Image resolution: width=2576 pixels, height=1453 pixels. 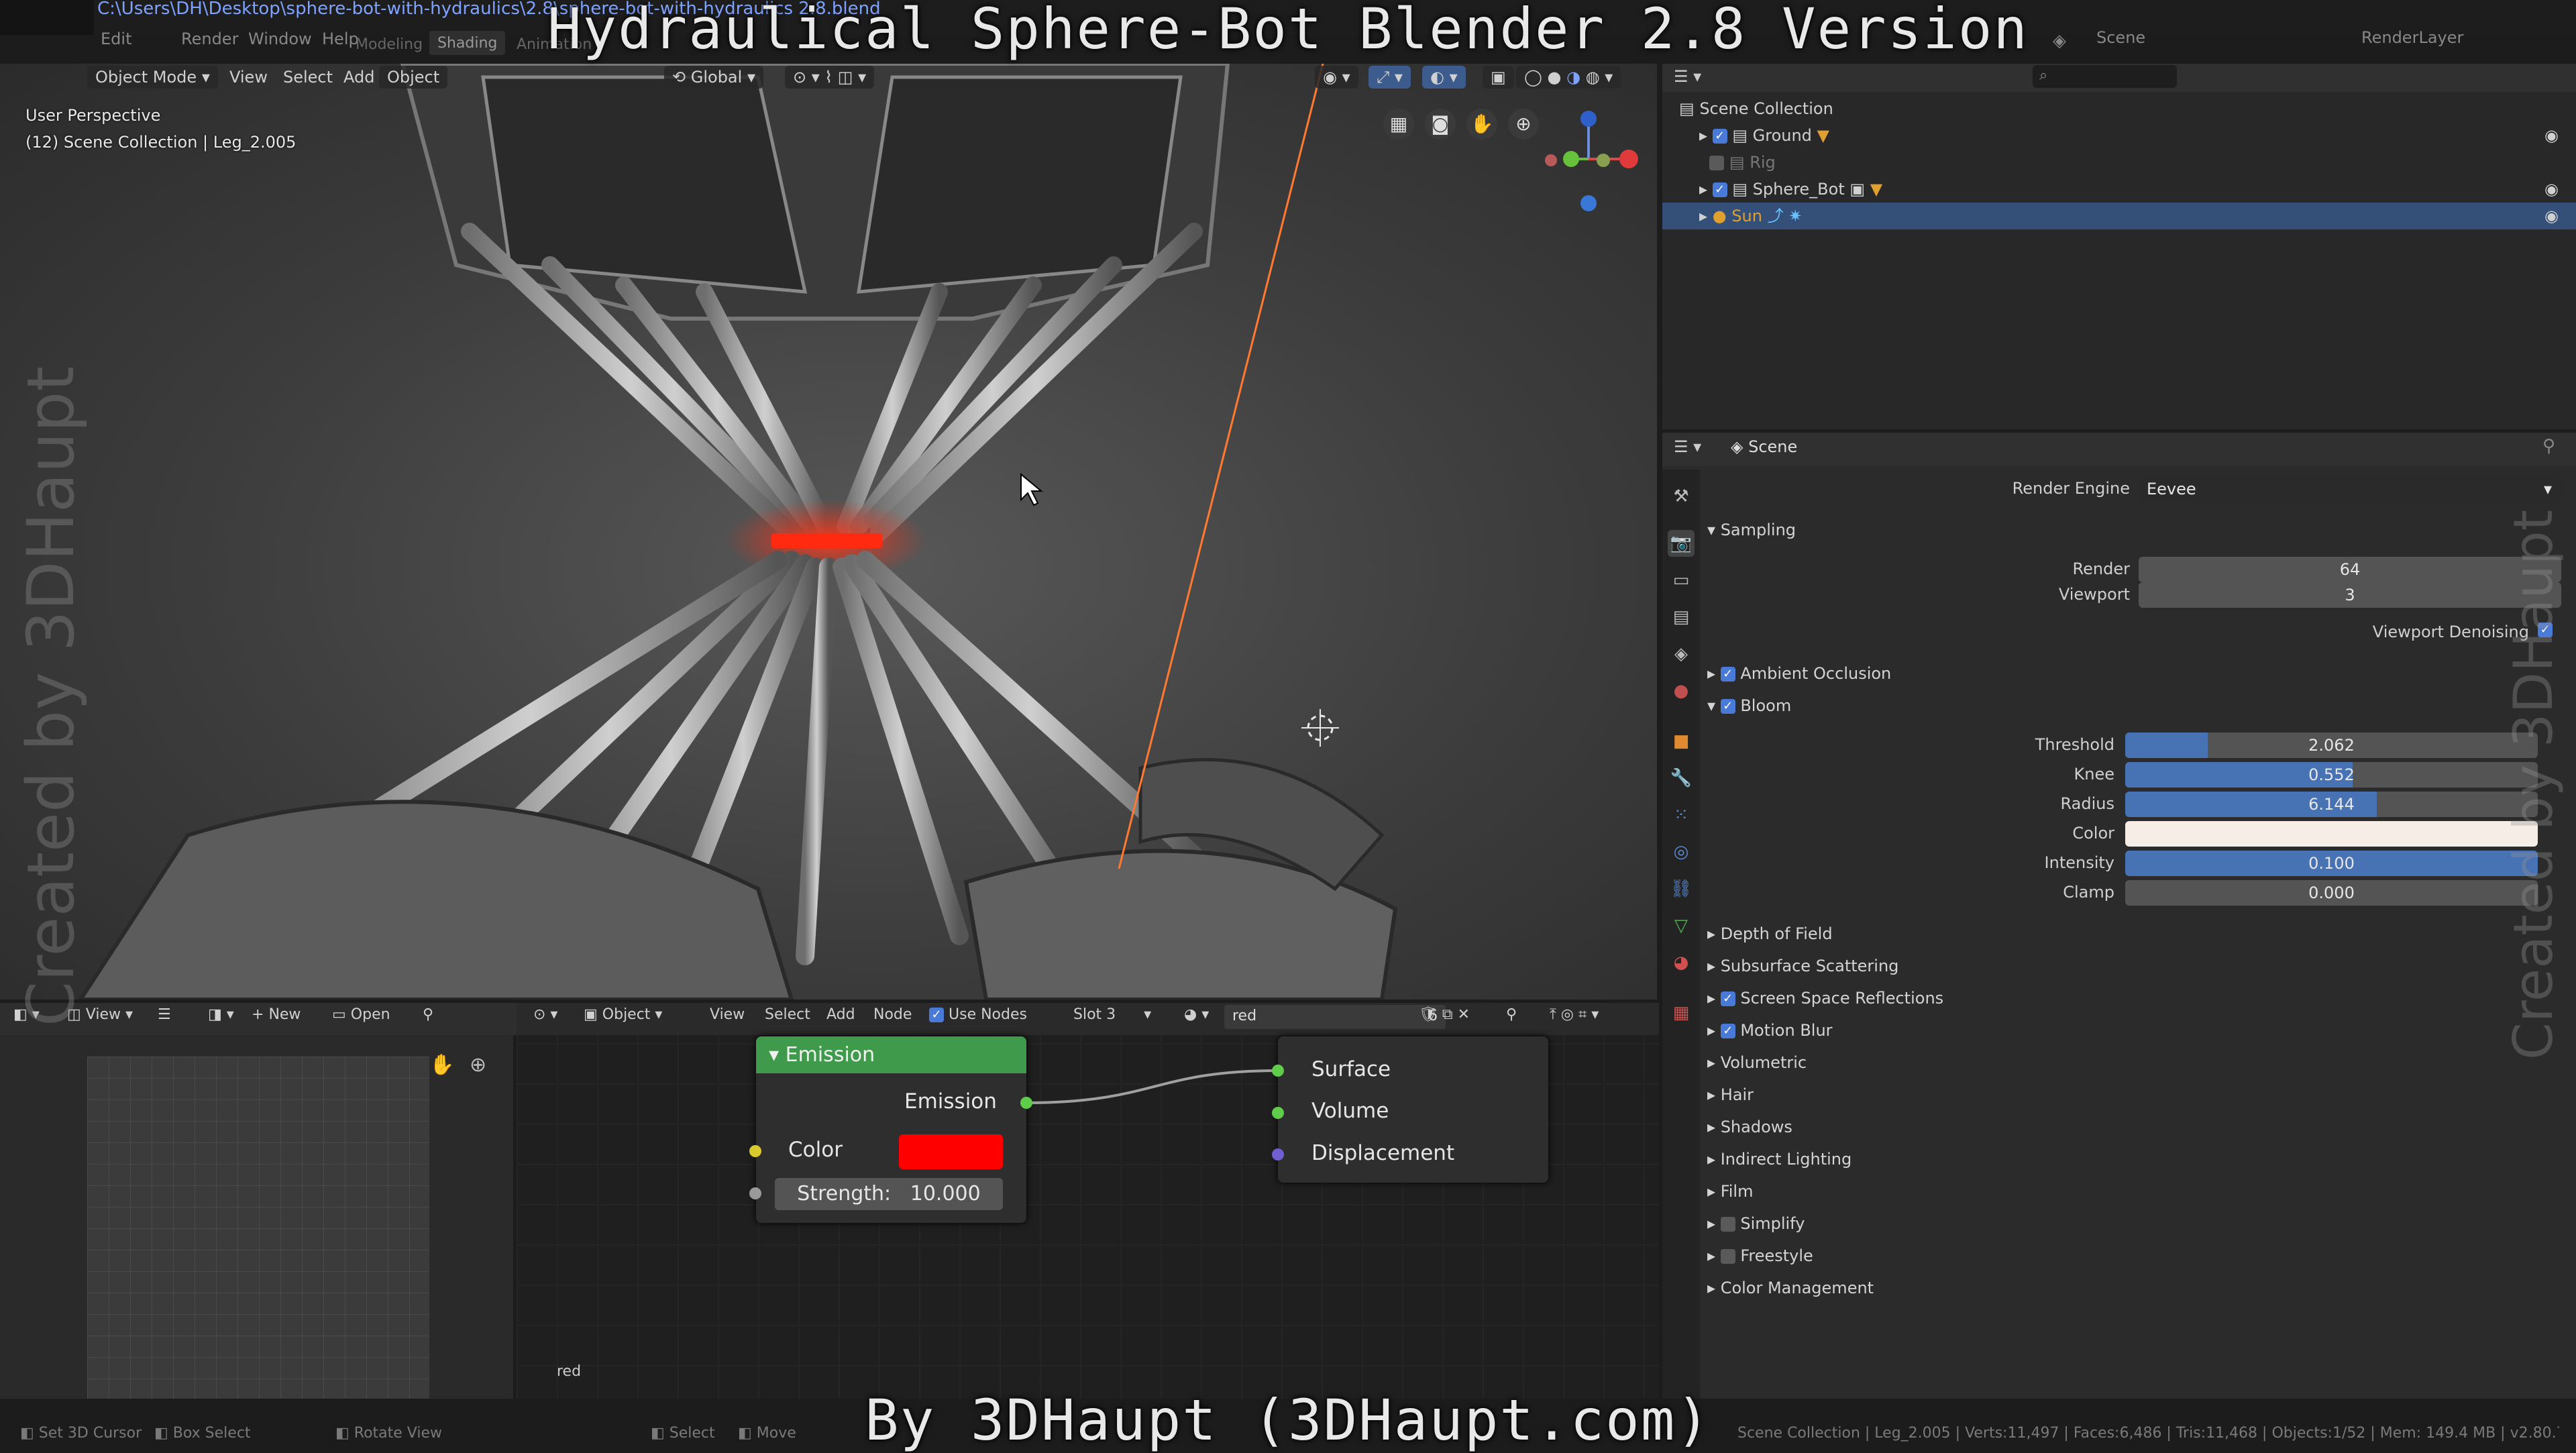 What do you see at coordinates (889, 1194) in the screenshot?
I see `strength-field: Strength: 10.000` at bounding box center [889, 1194].